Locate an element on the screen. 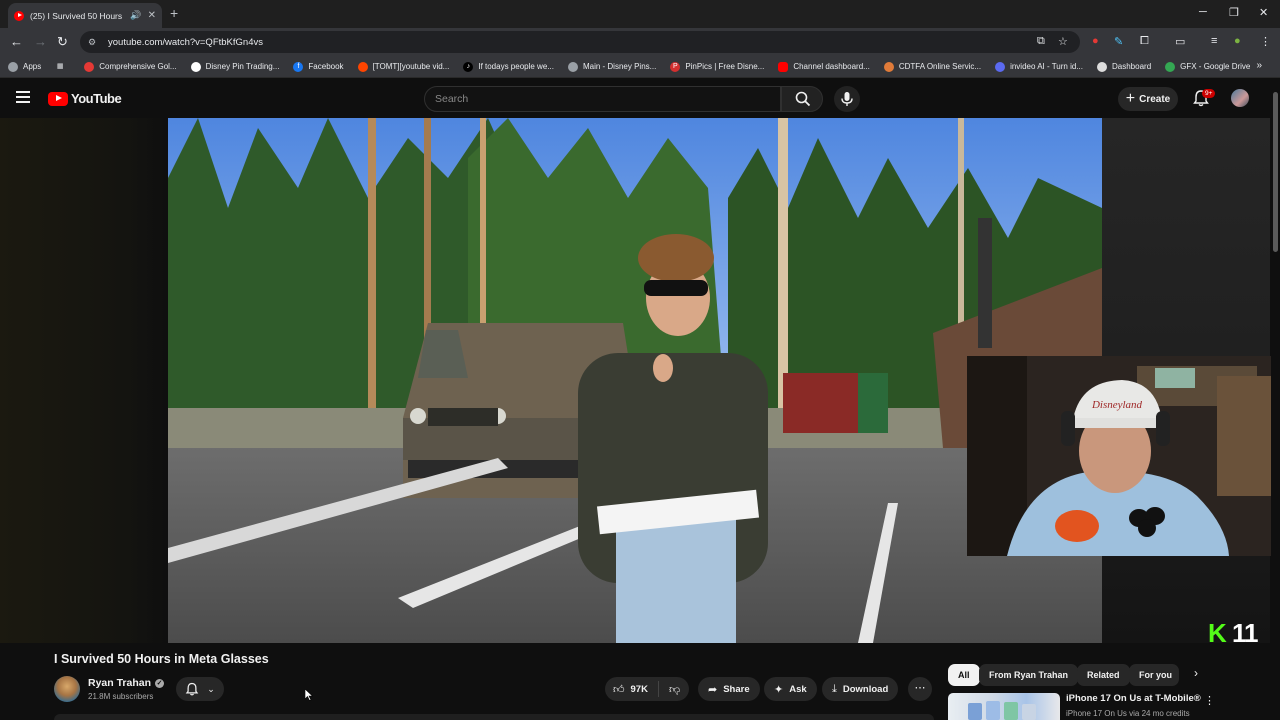  tiktok-icon: ♪ is located at coordinates (468, 66).